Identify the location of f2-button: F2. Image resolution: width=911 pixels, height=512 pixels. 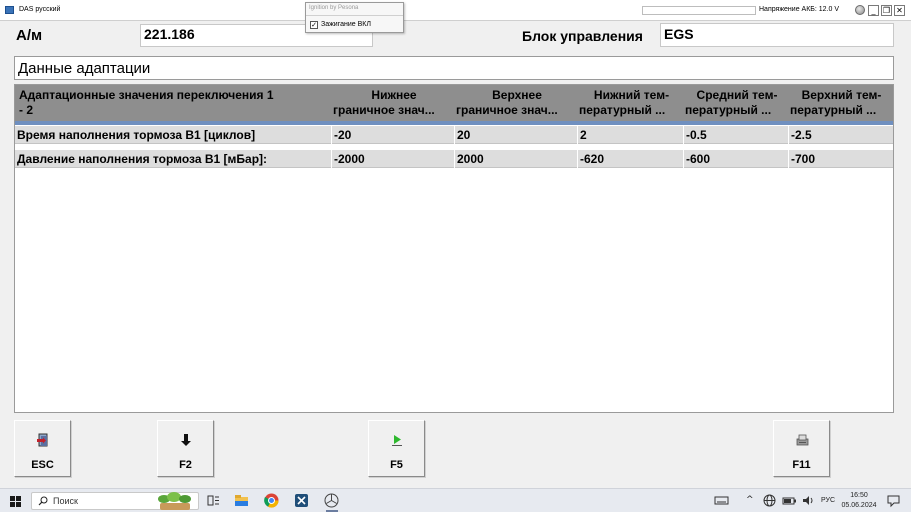
(185, 448).